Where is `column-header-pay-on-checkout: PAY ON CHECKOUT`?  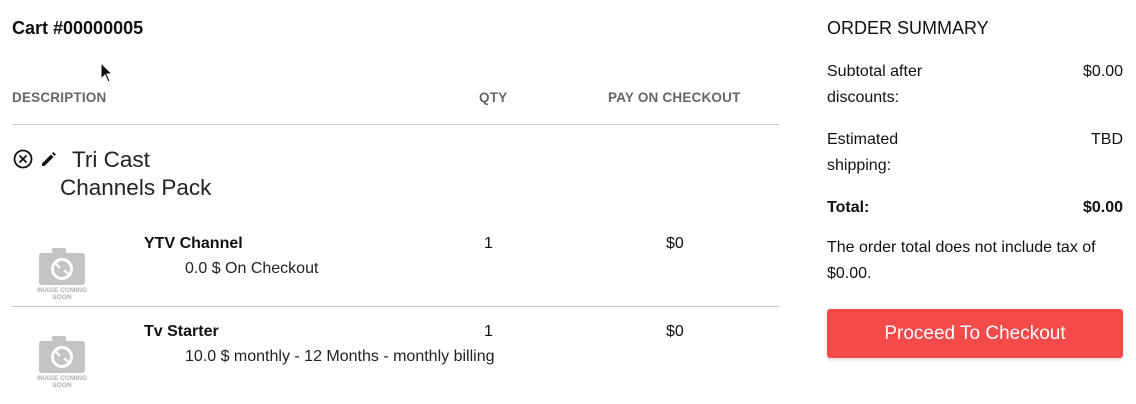 column-header-pay-on-checkout: PAY ON CHECKOUT is located at coordinates (674, 97).